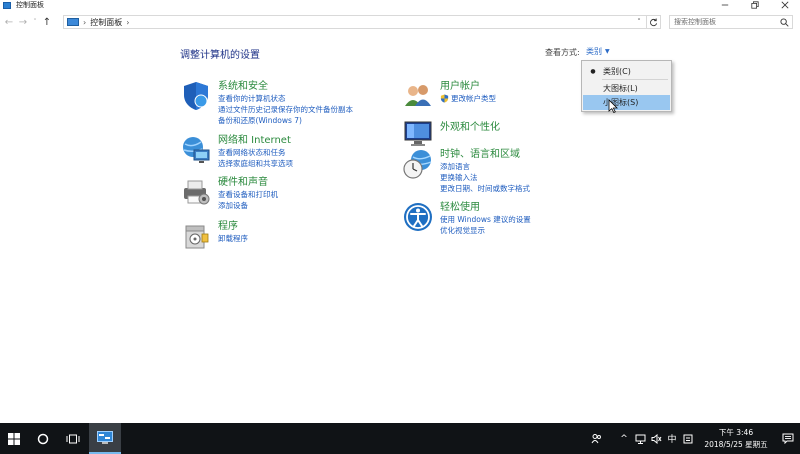 The width and height of the screenshot is (800, 454). I want to click on refresh-button, so click(652, 22).